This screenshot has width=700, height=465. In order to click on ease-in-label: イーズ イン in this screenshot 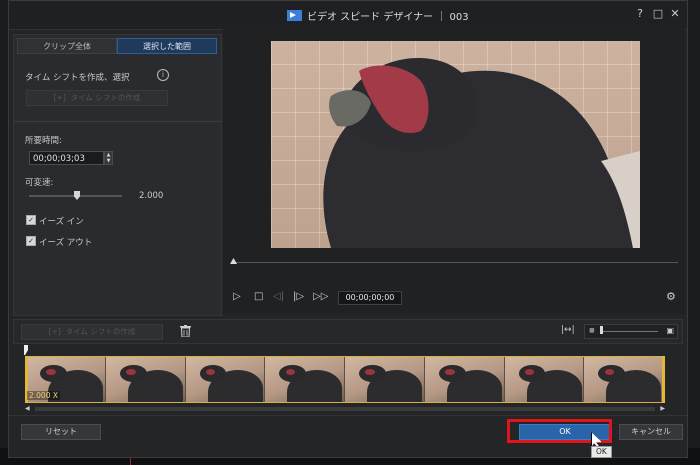, I will do `click(61, 222)`.